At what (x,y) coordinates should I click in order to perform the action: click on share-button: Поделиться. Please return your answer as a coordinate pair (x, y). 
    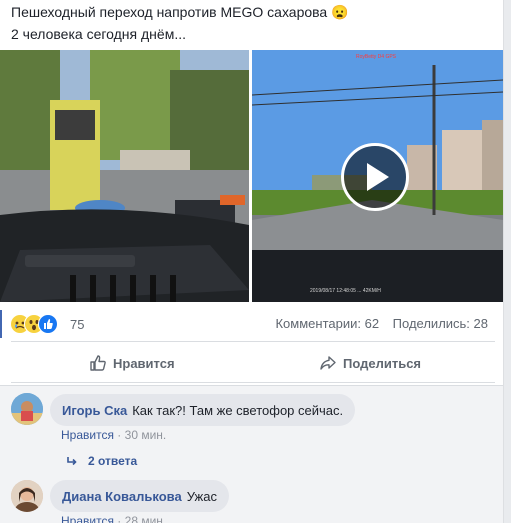
    Looking at the image, I should click on (370, 363).